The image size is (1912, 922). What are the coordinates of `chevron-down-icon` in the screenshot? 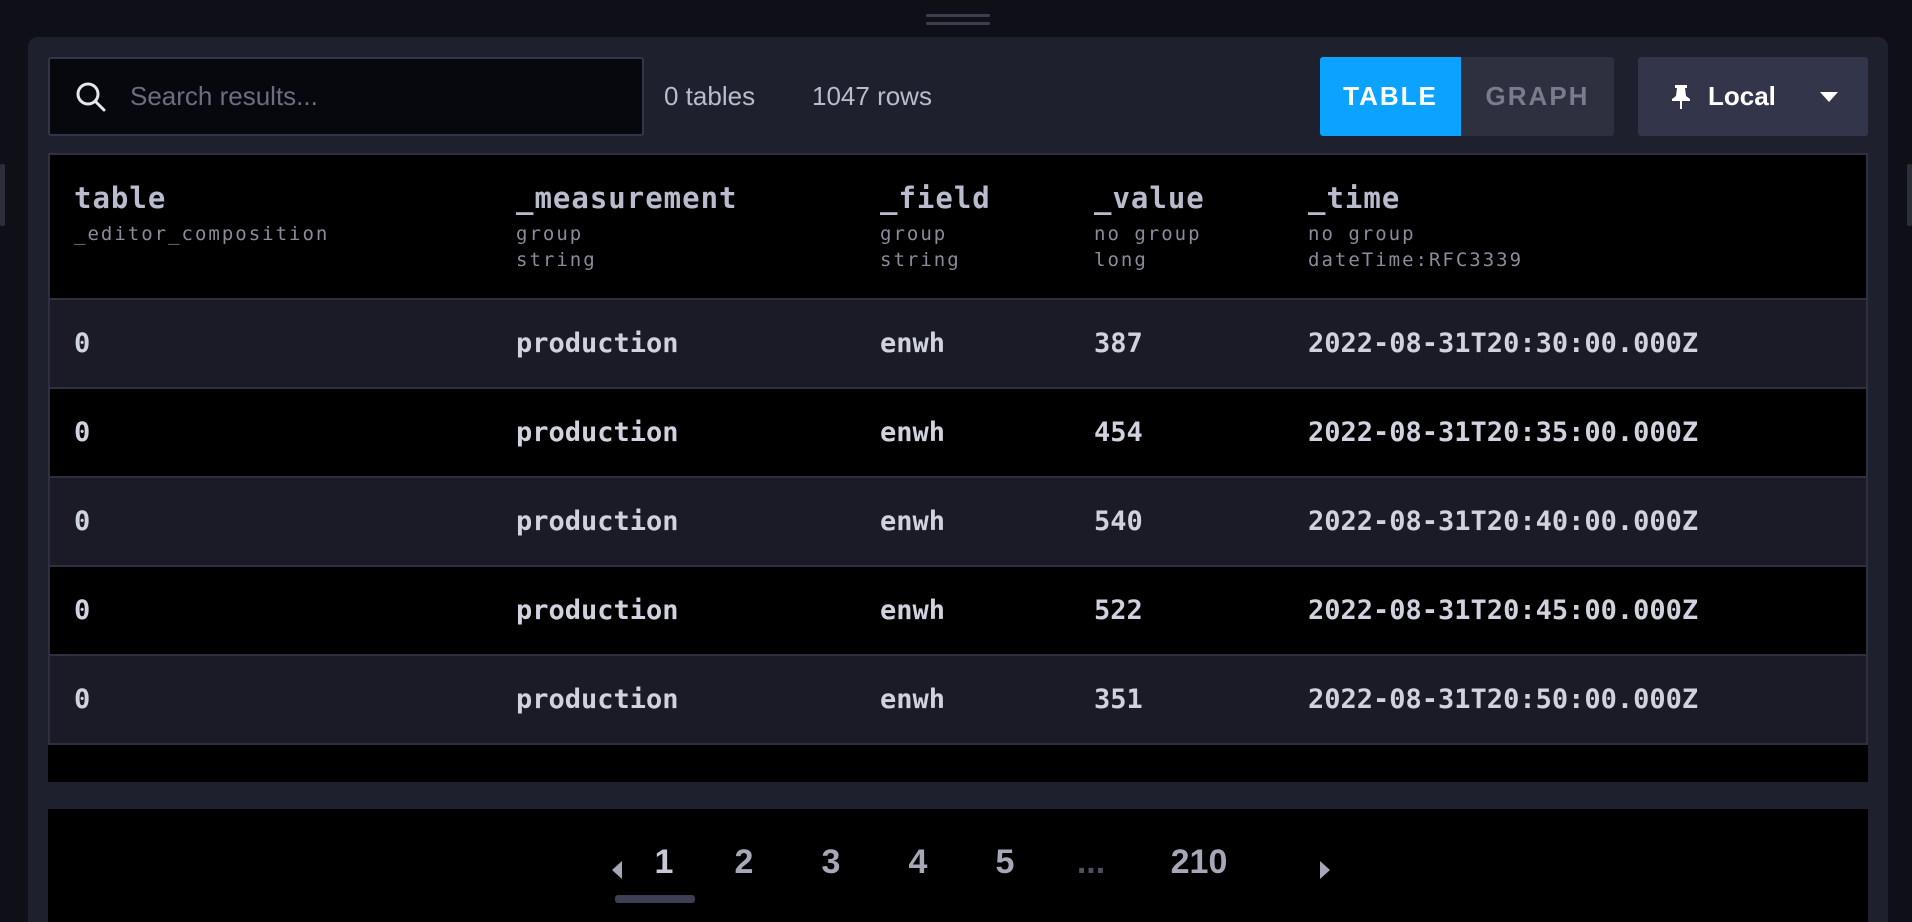 It's located at (1829, 96).